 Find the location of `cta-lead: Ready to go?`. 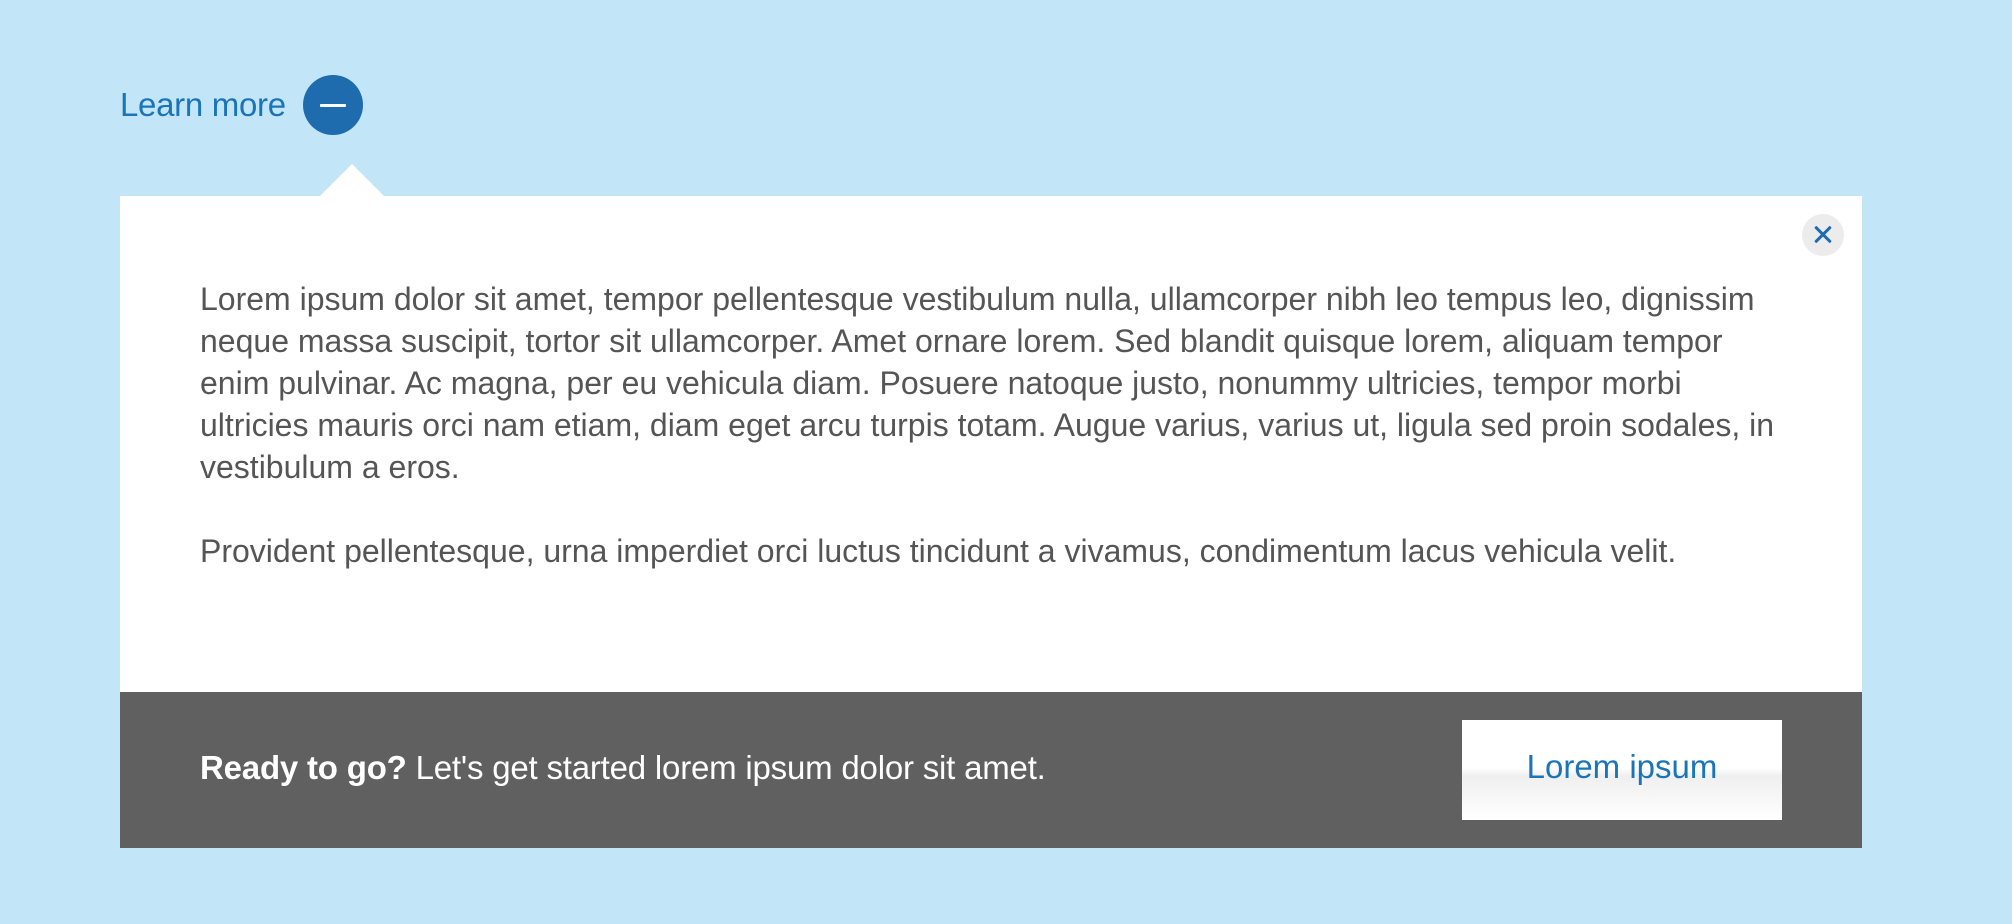

cta-lead: Ready to go? is located at coordinates (303, 767).